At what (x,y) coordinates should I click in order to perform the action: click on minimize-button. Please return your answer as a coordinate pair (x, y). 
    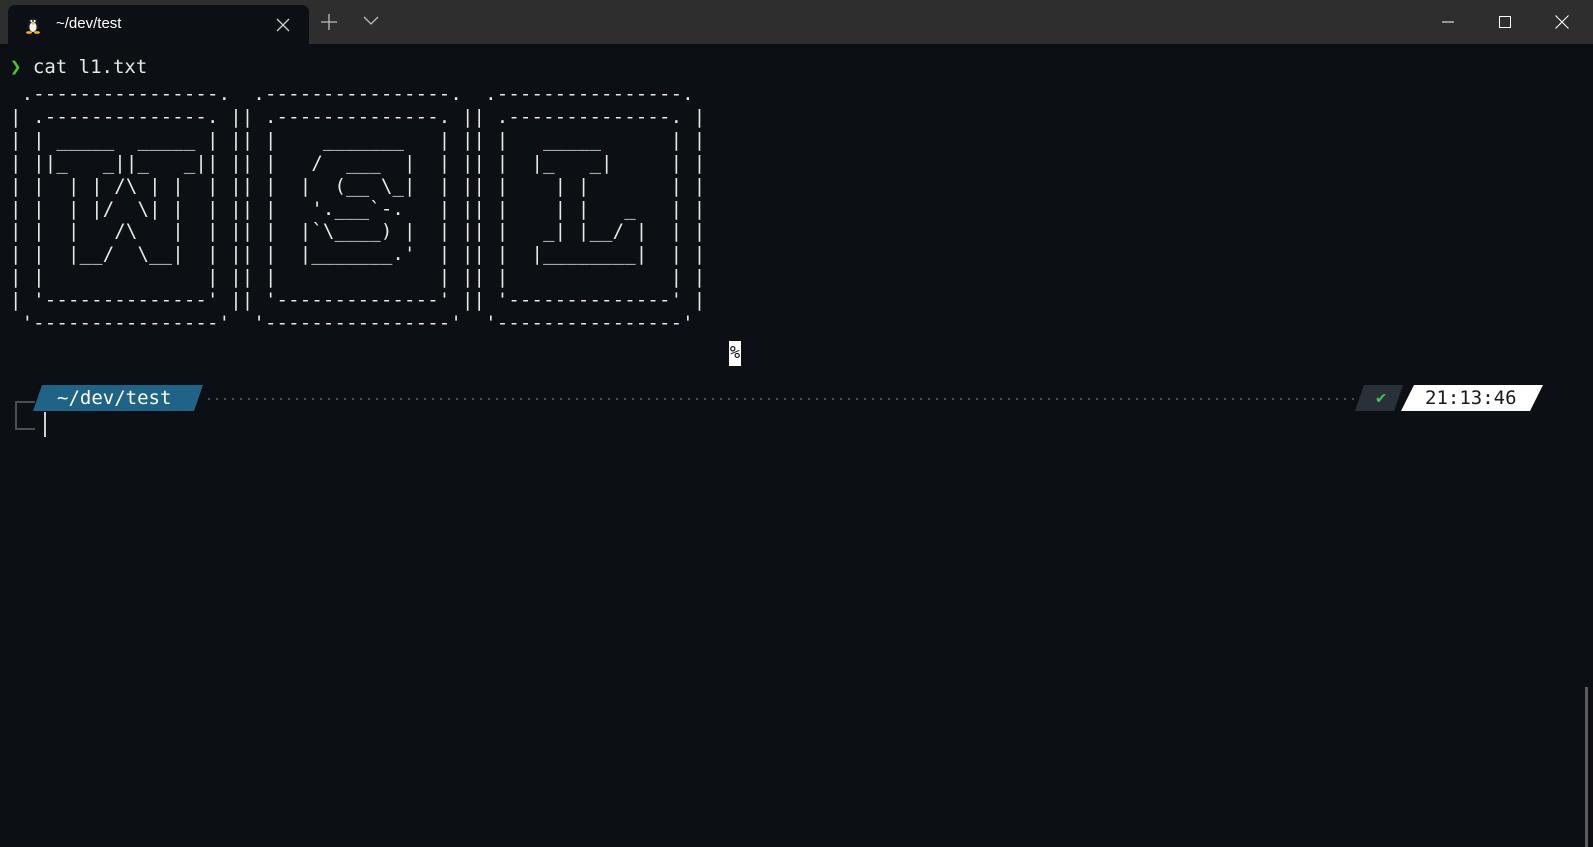
    Looking at the image, I should click on (1448, 22).